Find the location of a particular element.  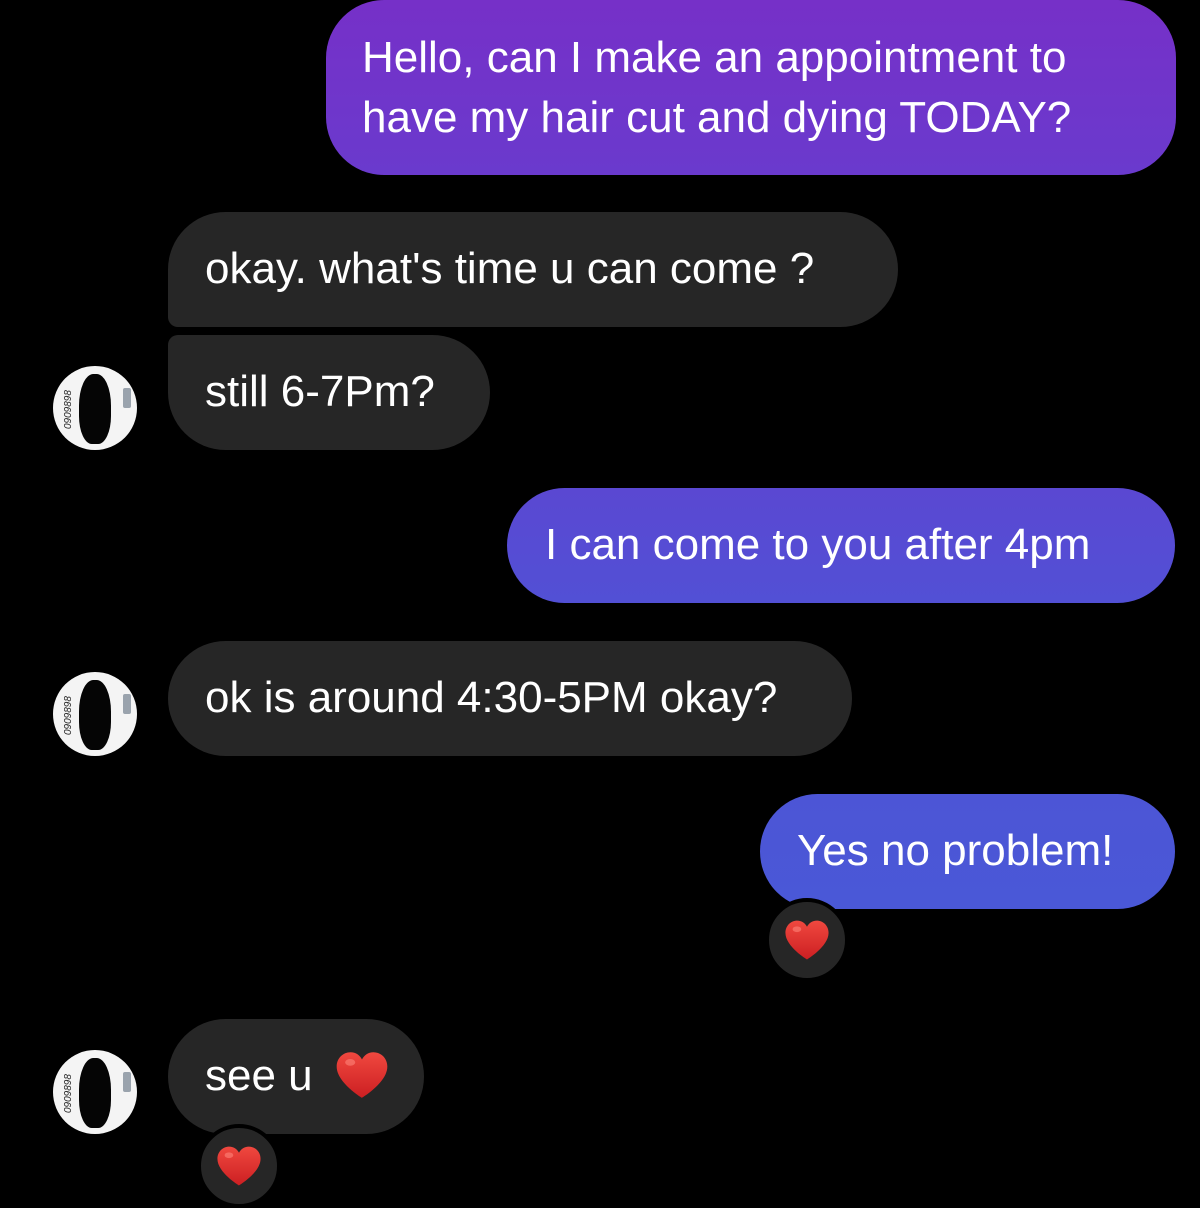

message-text: Yes no problem! is located at coordinates (955, 850).